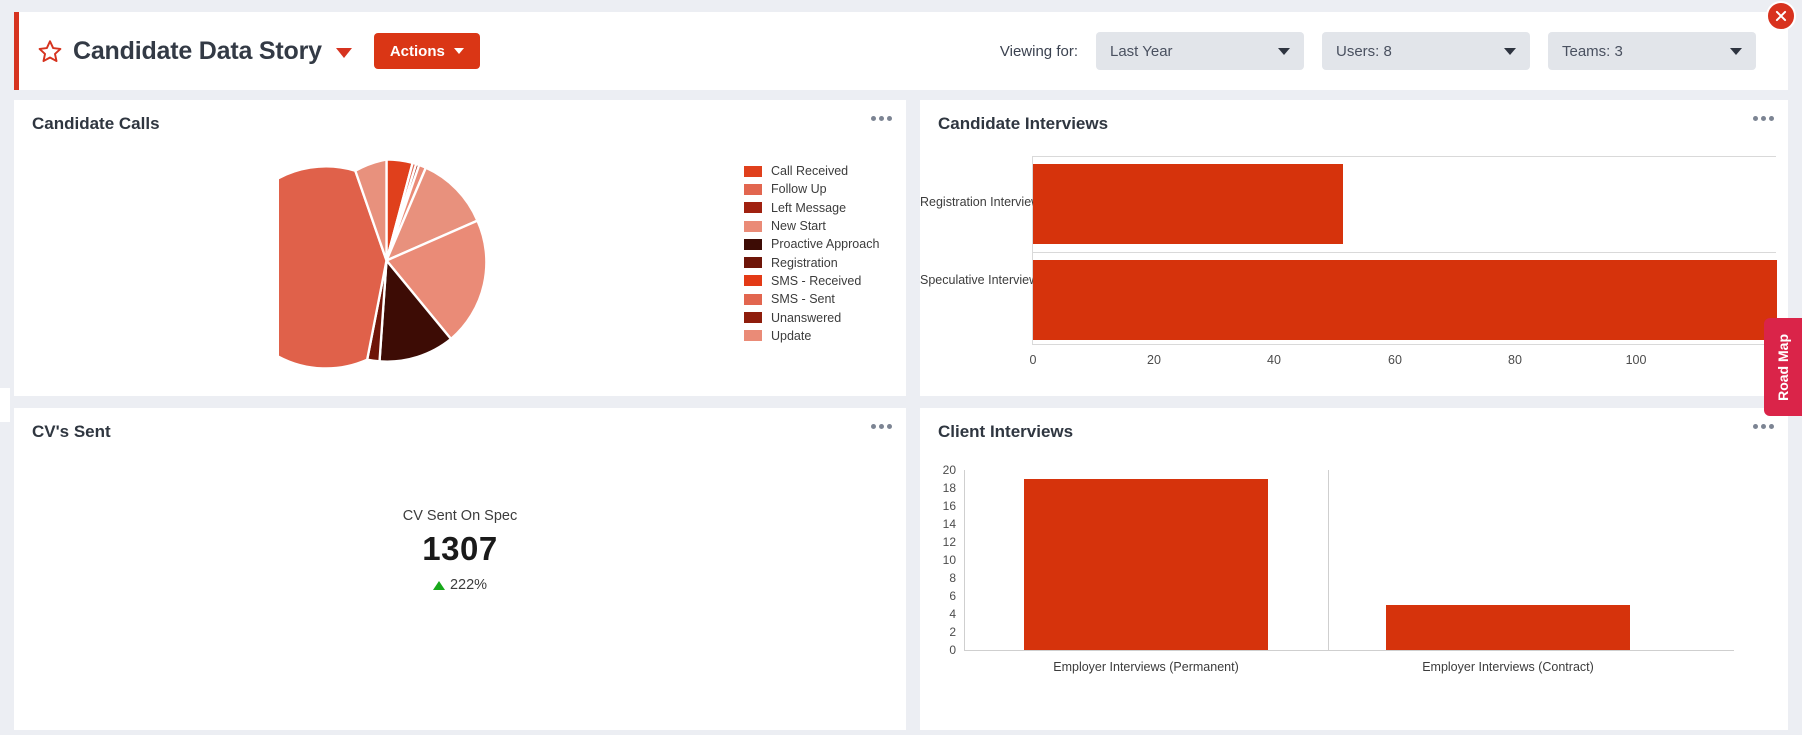  Describe the element at coordinates (1354, 124) in the screenshot. I see `widget-header: Candidate Interviews` at that location.